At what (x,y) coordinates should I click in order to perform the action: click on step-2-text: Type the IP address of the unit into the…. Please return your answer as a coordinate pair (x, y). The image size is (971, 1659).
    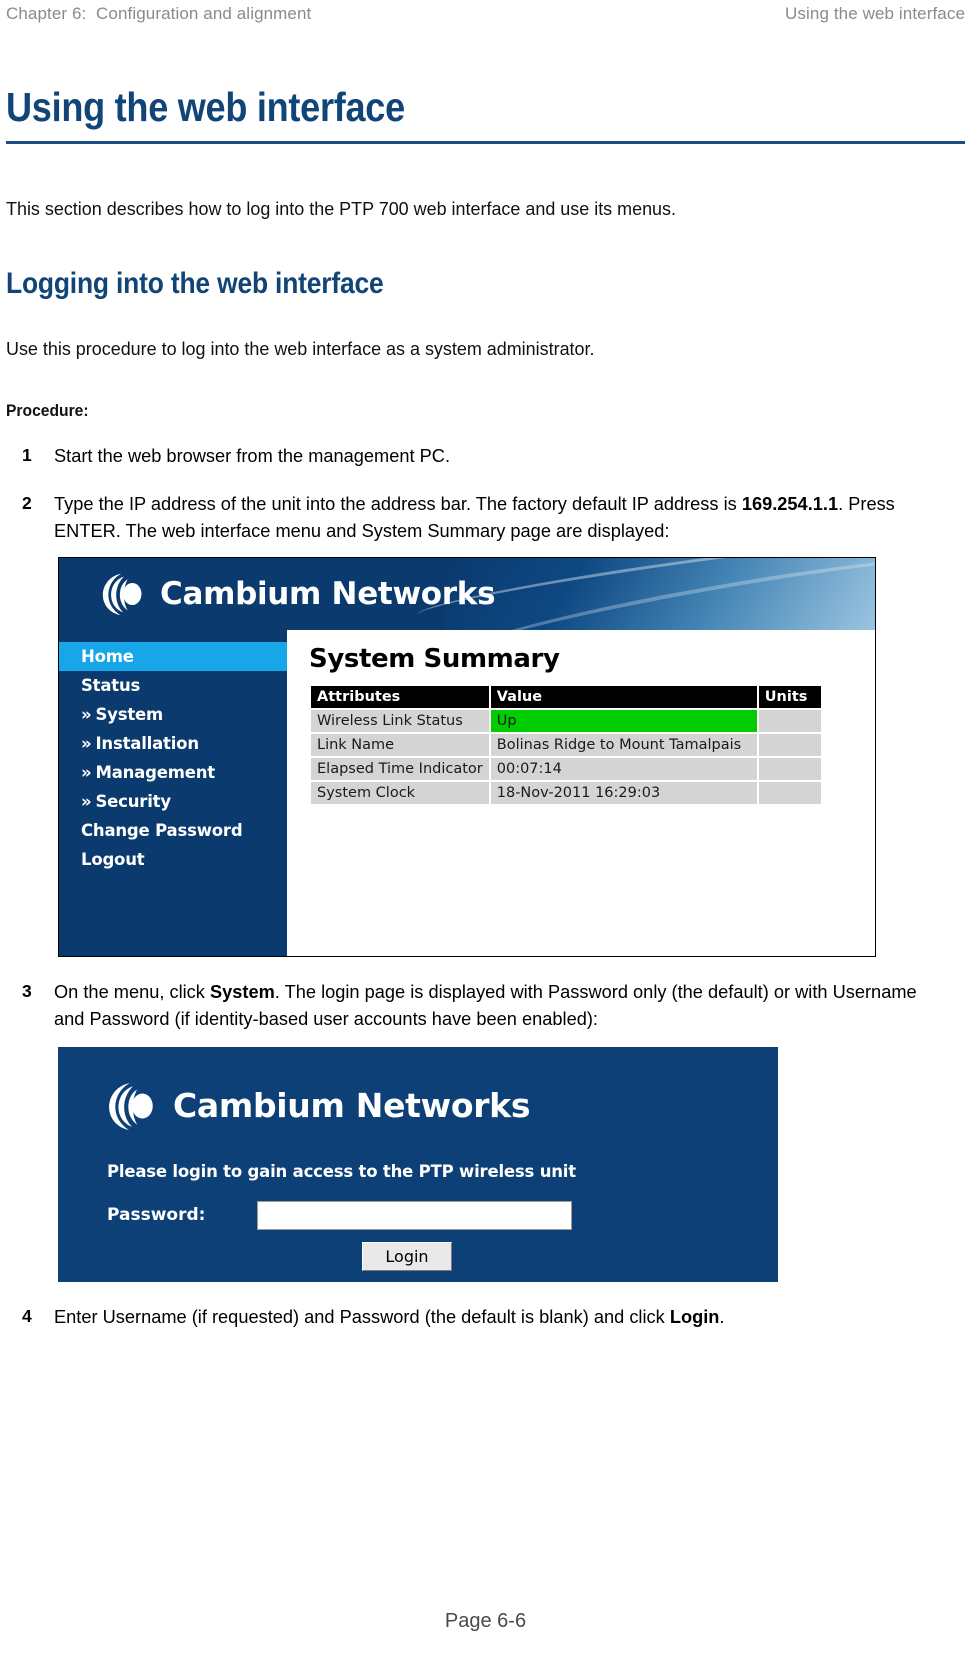
    Looking at the image, I should click on (502, 518).